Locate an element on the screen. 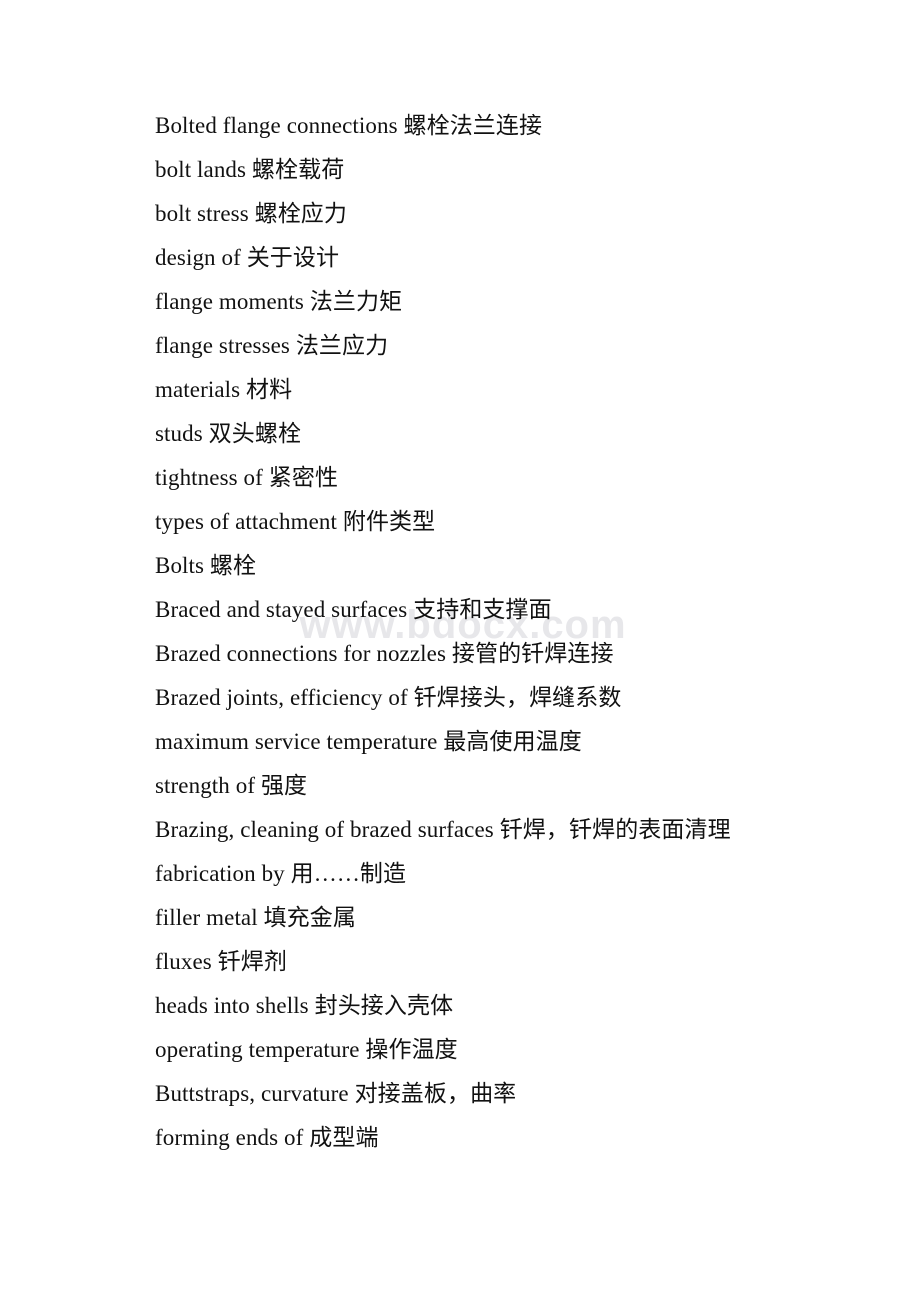 The width and height of the screenshot is (920, 1302). glossary-entry: Bolted flange connections 螺栓法兰连接 is located at coordinates (349, 125).